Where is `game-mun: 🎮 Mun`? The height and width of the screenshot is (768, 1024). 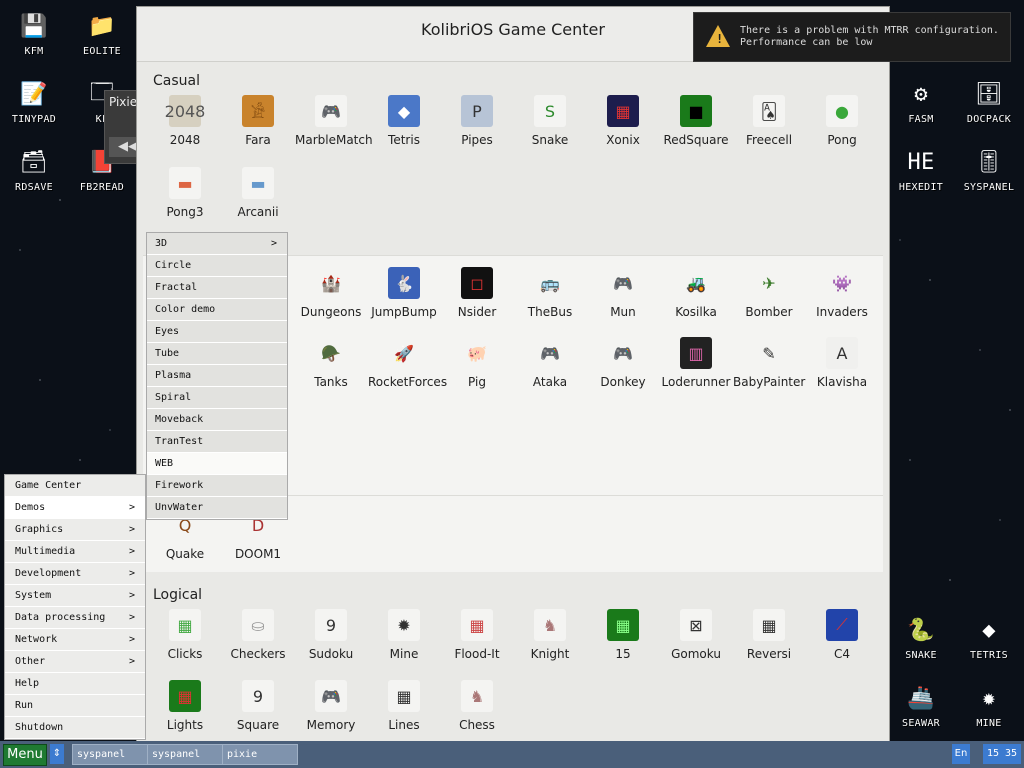 game-mun: 🎮 Mun is located at coordinates (623, 293).